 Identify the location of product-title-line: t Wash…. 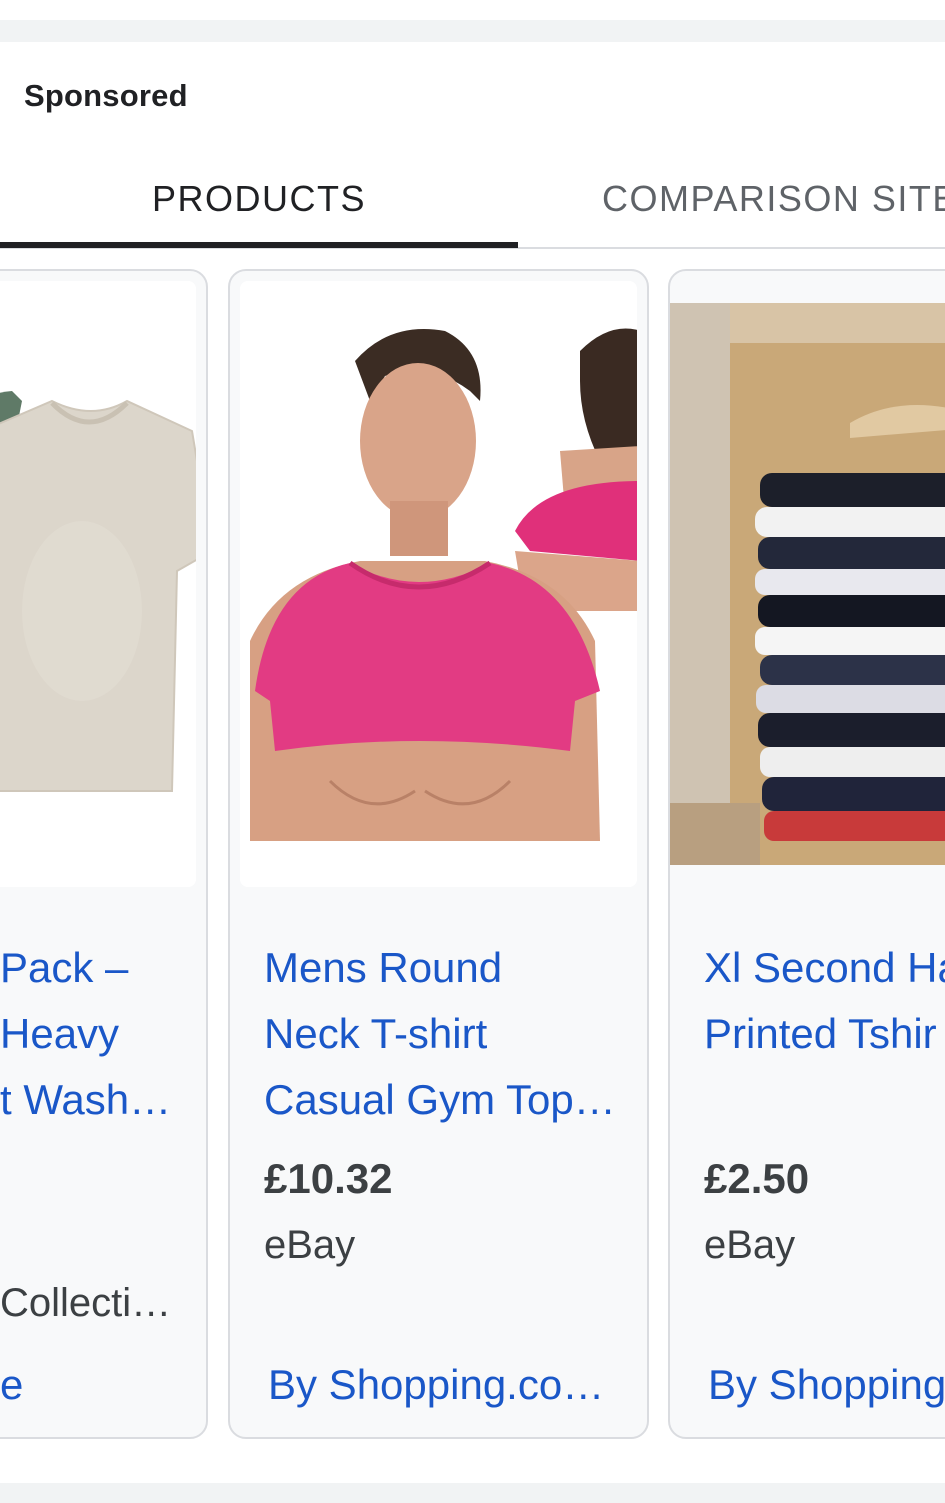
(86, 1099).